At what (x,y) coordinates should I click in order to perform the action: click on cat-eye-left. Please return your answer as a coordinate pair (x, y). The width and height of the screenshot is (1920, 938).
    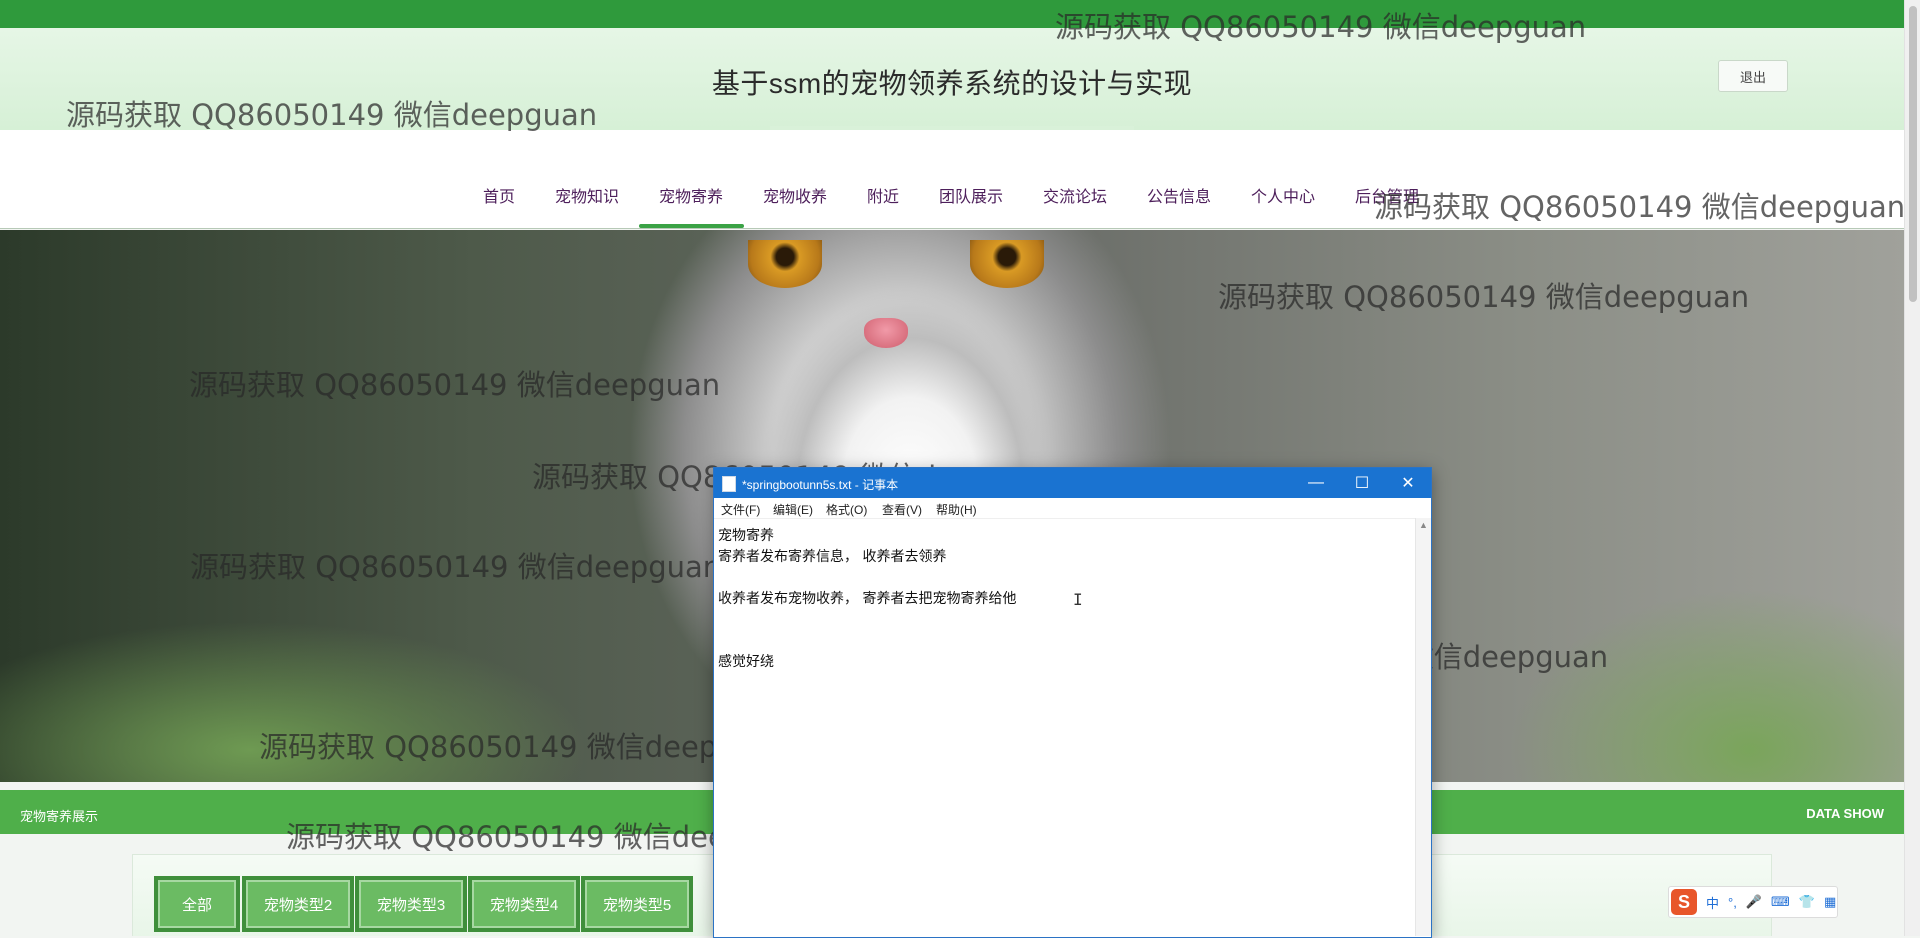
    Looking at the image, I should click on (785, 264).